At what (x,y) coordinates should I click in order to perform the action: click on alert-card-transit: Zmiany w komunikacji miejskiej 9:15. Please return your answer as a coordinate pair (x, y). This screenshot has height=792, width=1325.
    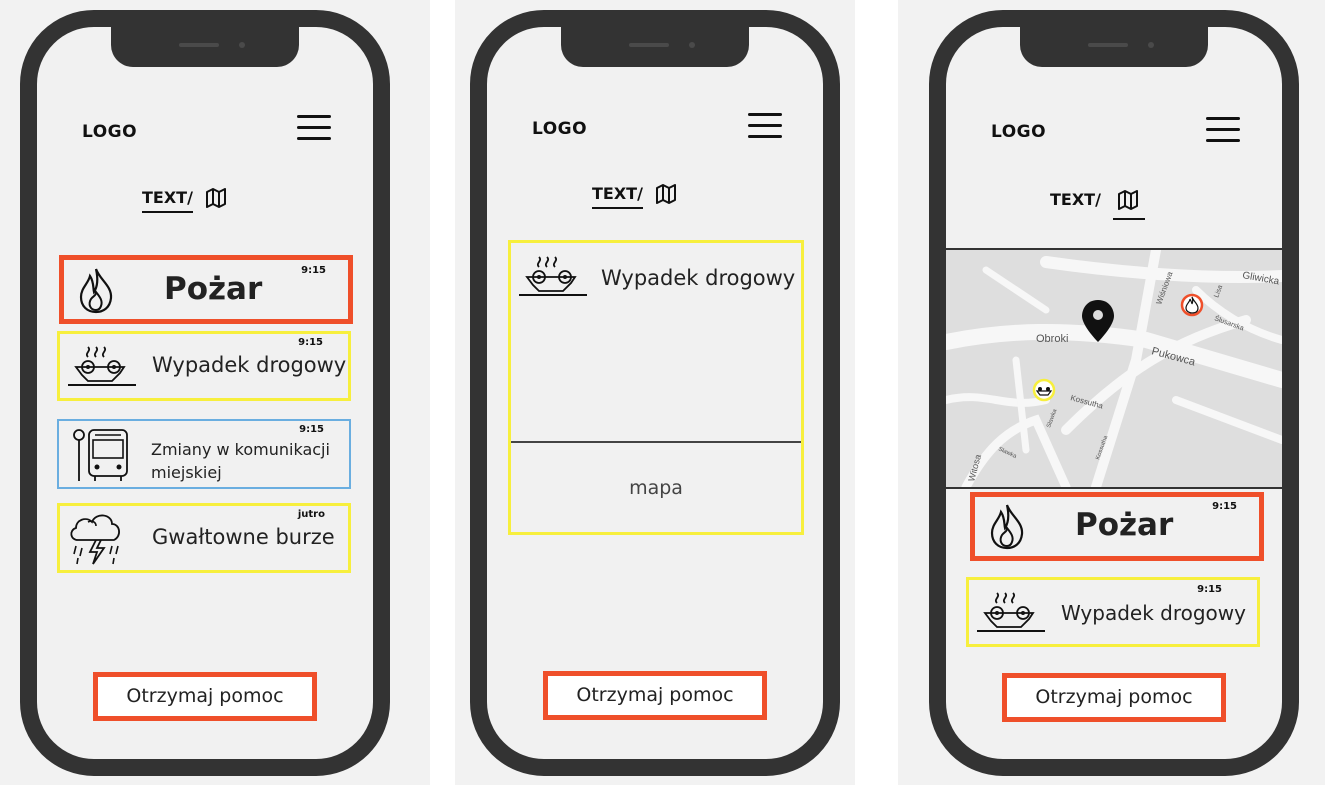
    Looking at the image, I should click on (204, 454).